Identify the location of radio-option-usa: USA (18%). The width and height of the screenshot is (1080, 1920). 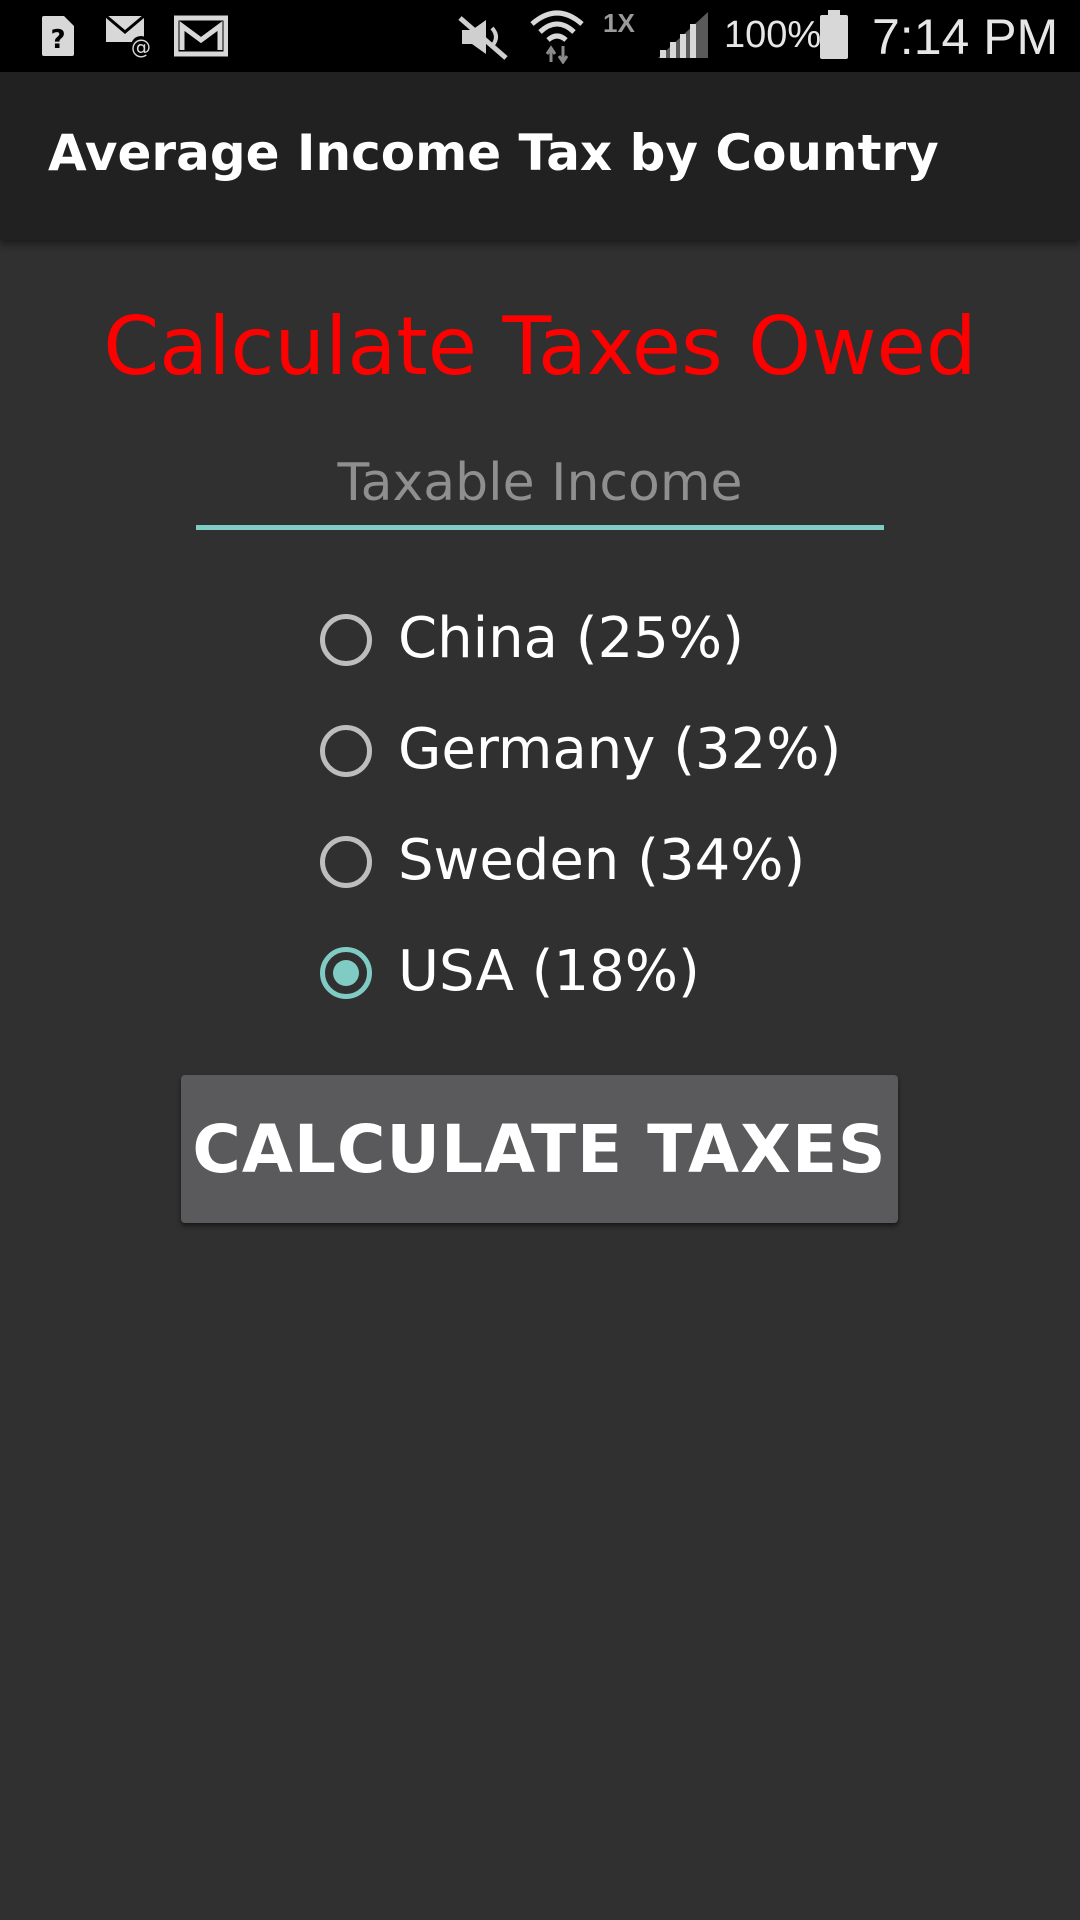
(616, 988).